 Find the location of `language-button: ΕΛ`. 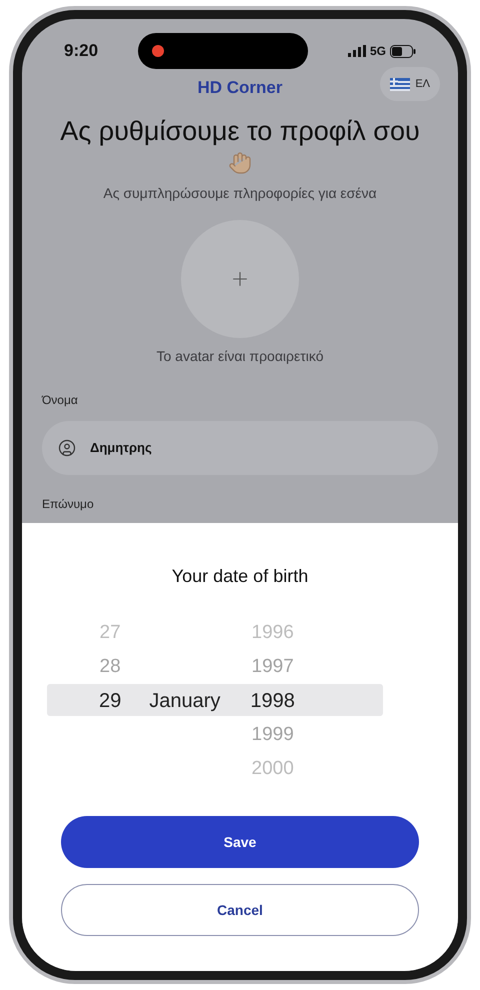

language-button: ΕΛ is located at coordinates (410, 84).